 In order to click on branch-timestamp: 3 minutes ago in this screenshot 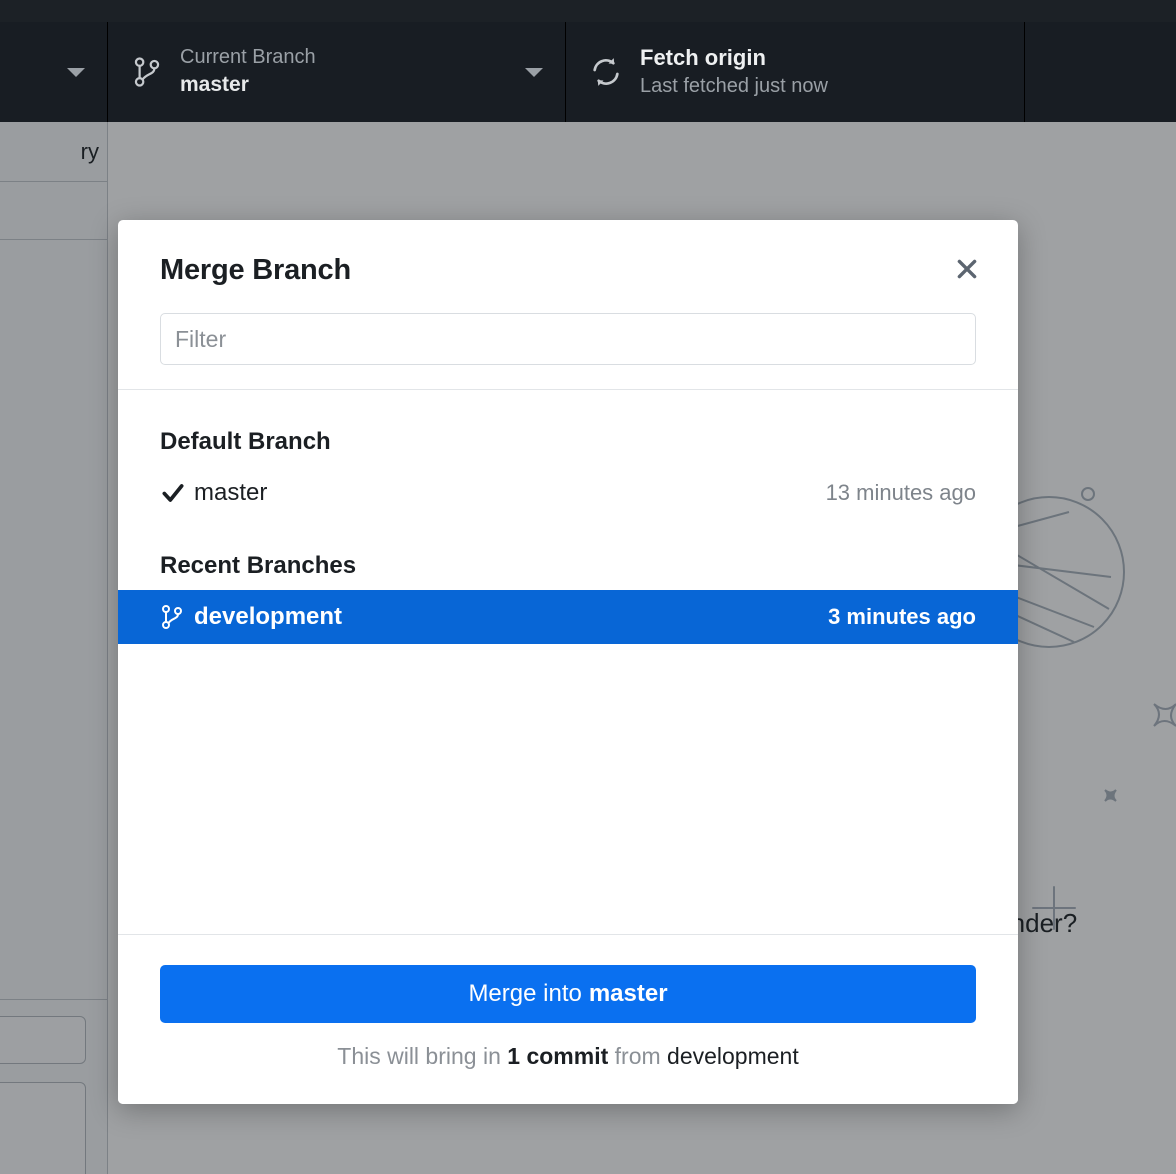, I will do `click(902, 616)`.